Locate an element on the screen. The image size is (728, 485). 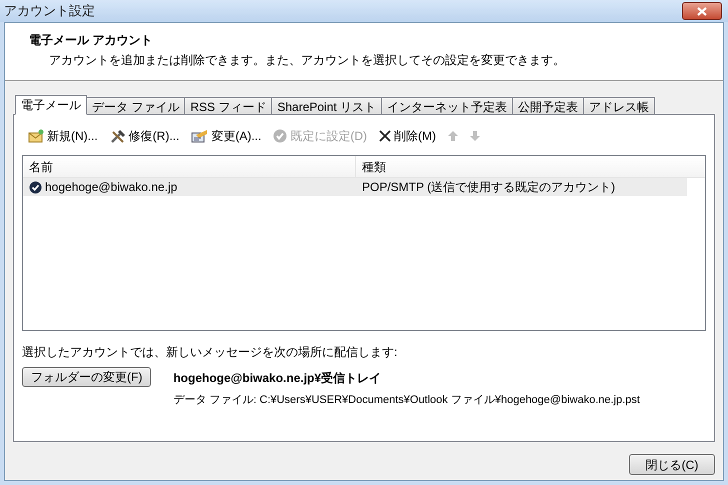
close-icon is located at coordinates (702, 11).